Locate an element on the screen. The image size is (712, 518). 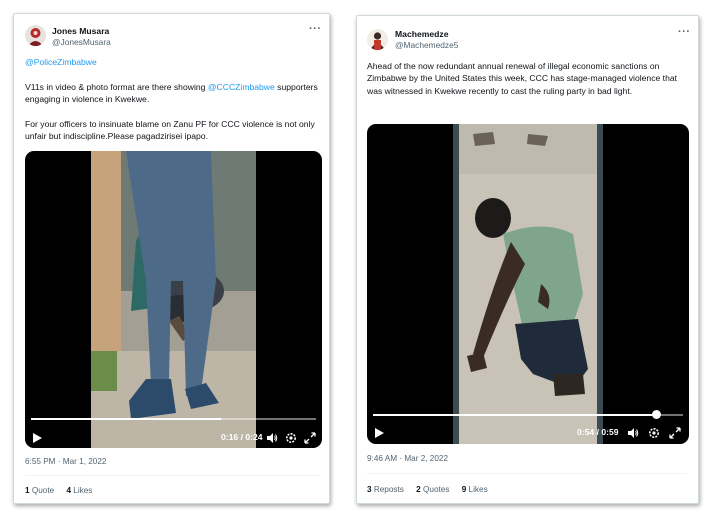
stat-label: Reposts is located at coordinates (388, 489).